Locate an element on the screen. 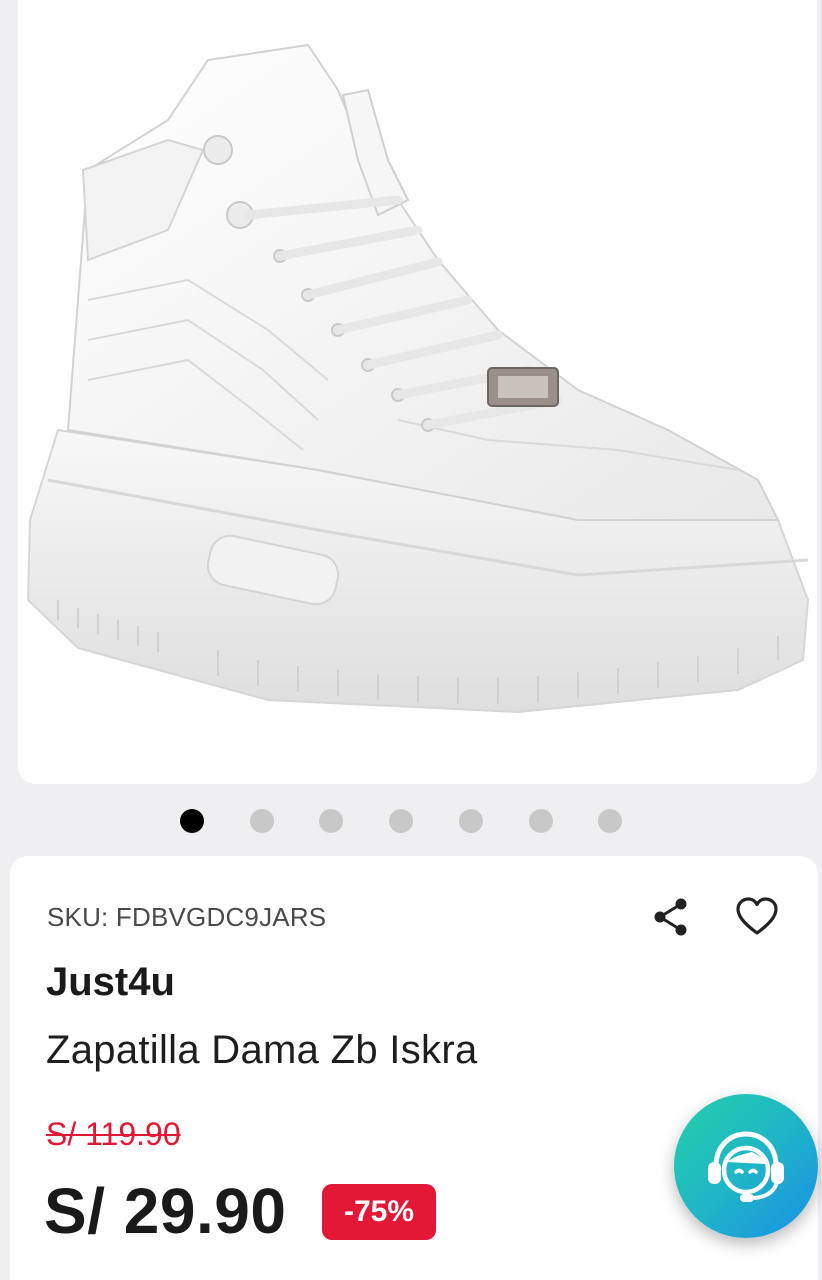 The width and height of the screenshot is (822, 1280). original-price: S/ 119.90 is located at coordinates (113, 1134).